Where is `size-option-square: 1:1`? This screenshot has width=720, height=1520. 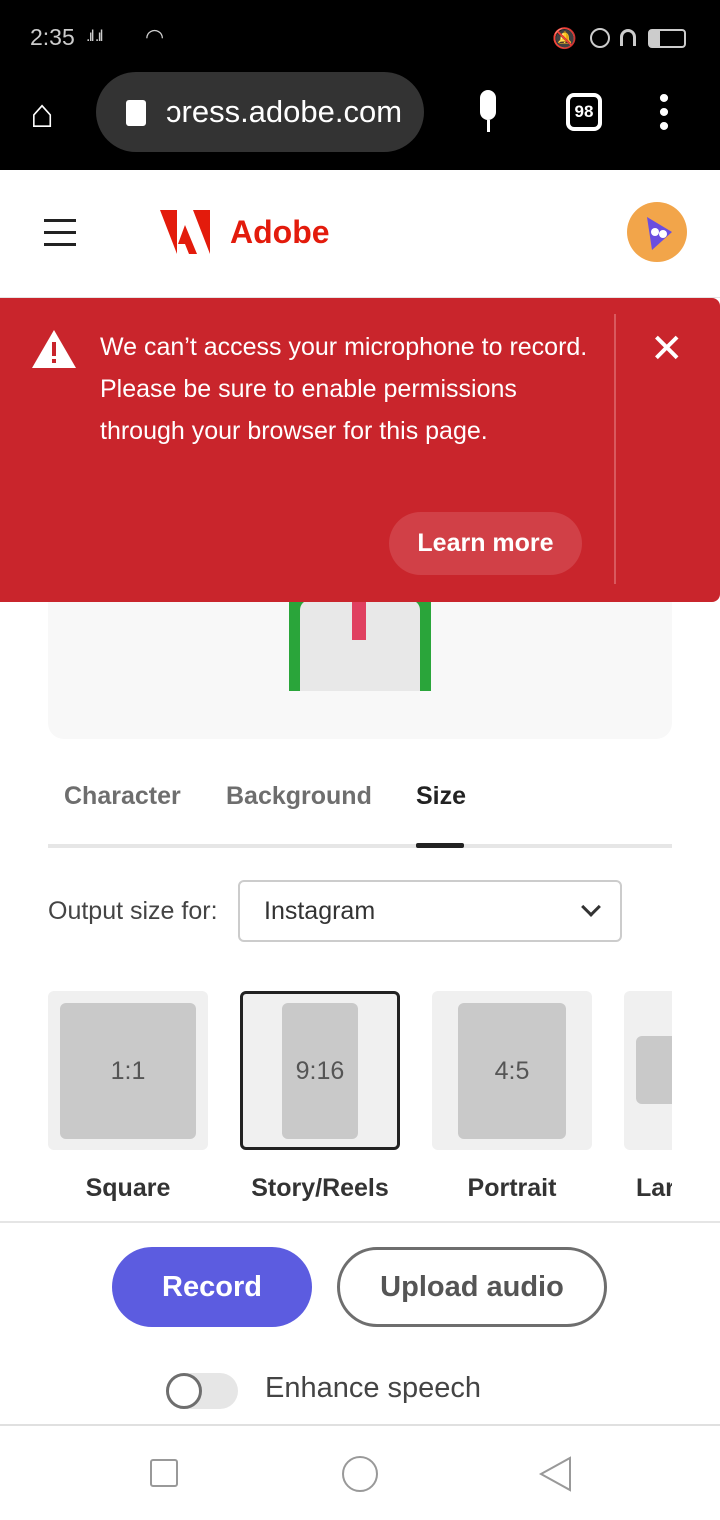
size-option-square: 1:1 is located at coordinates (128, 1070).